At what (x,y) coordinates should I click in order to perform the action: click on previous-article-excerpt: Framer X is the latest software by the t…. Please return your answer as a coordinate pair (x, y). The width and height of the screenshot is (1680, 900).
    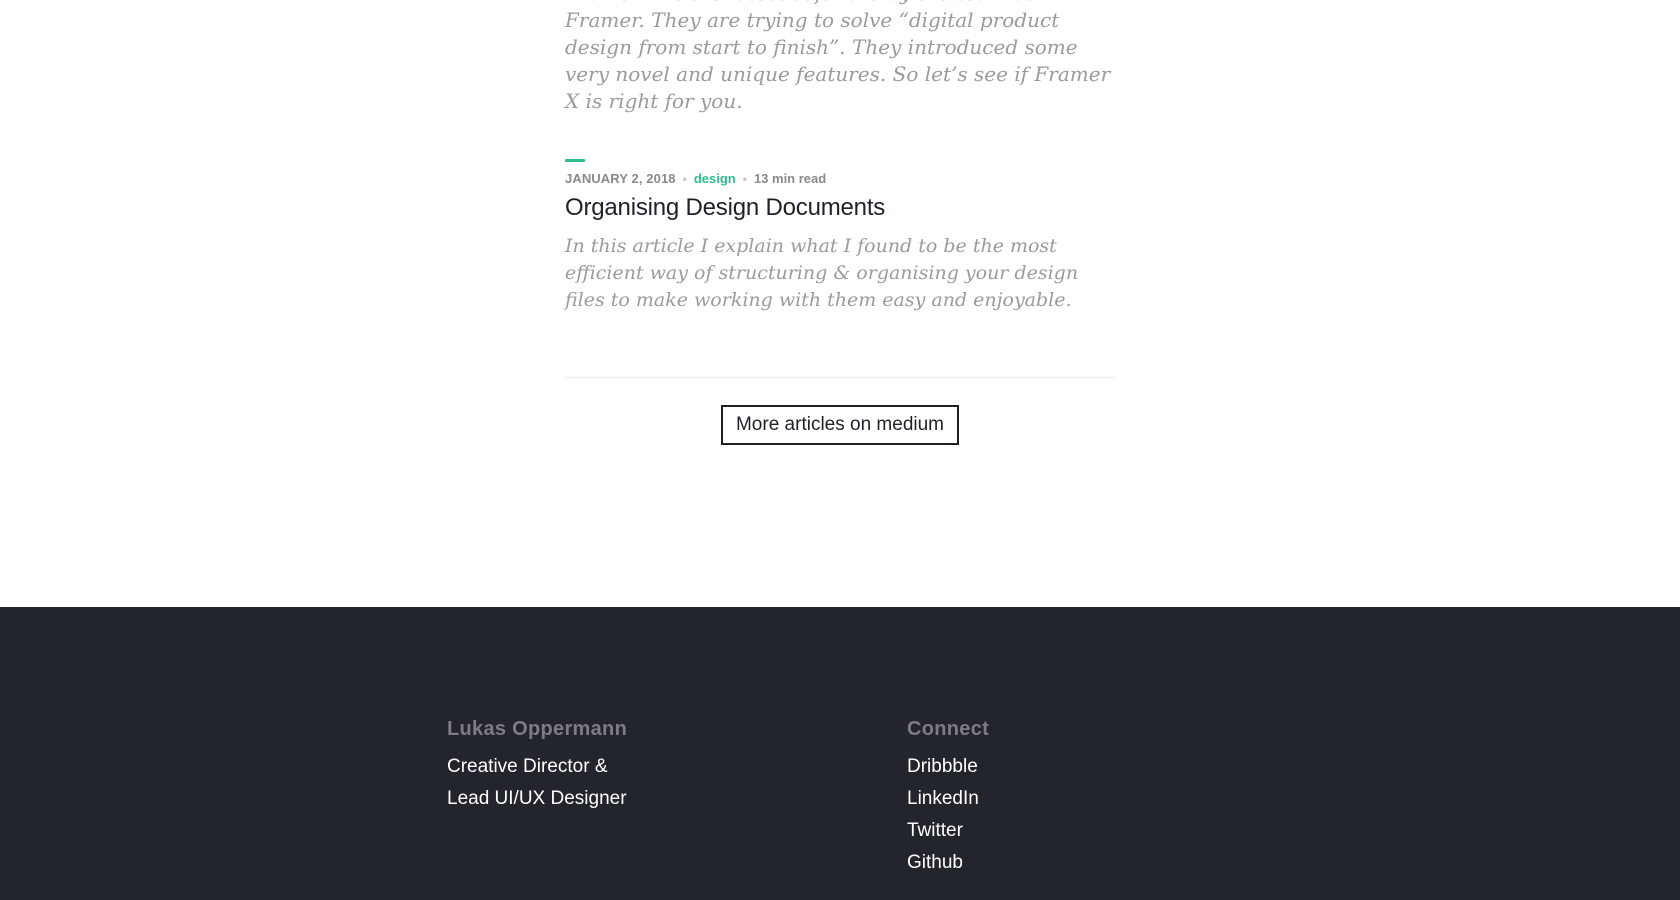
    Looking at the image, I should click on (840, 57).